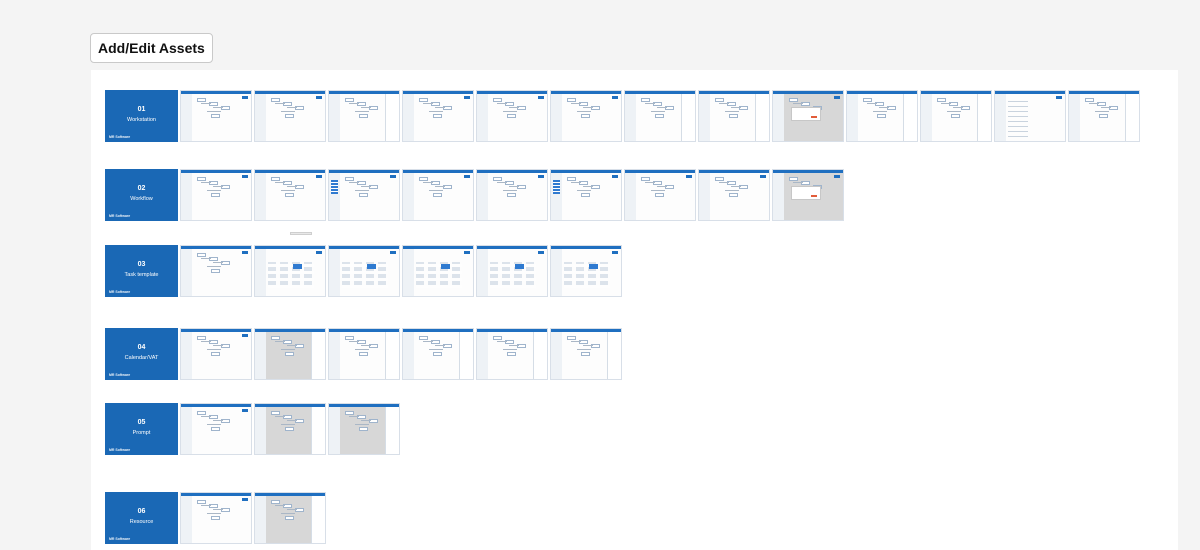  Describe the element at coordinates (141, 518) in the screenshot. I see `section-label-card: 06 Resource MR Software` at that location.